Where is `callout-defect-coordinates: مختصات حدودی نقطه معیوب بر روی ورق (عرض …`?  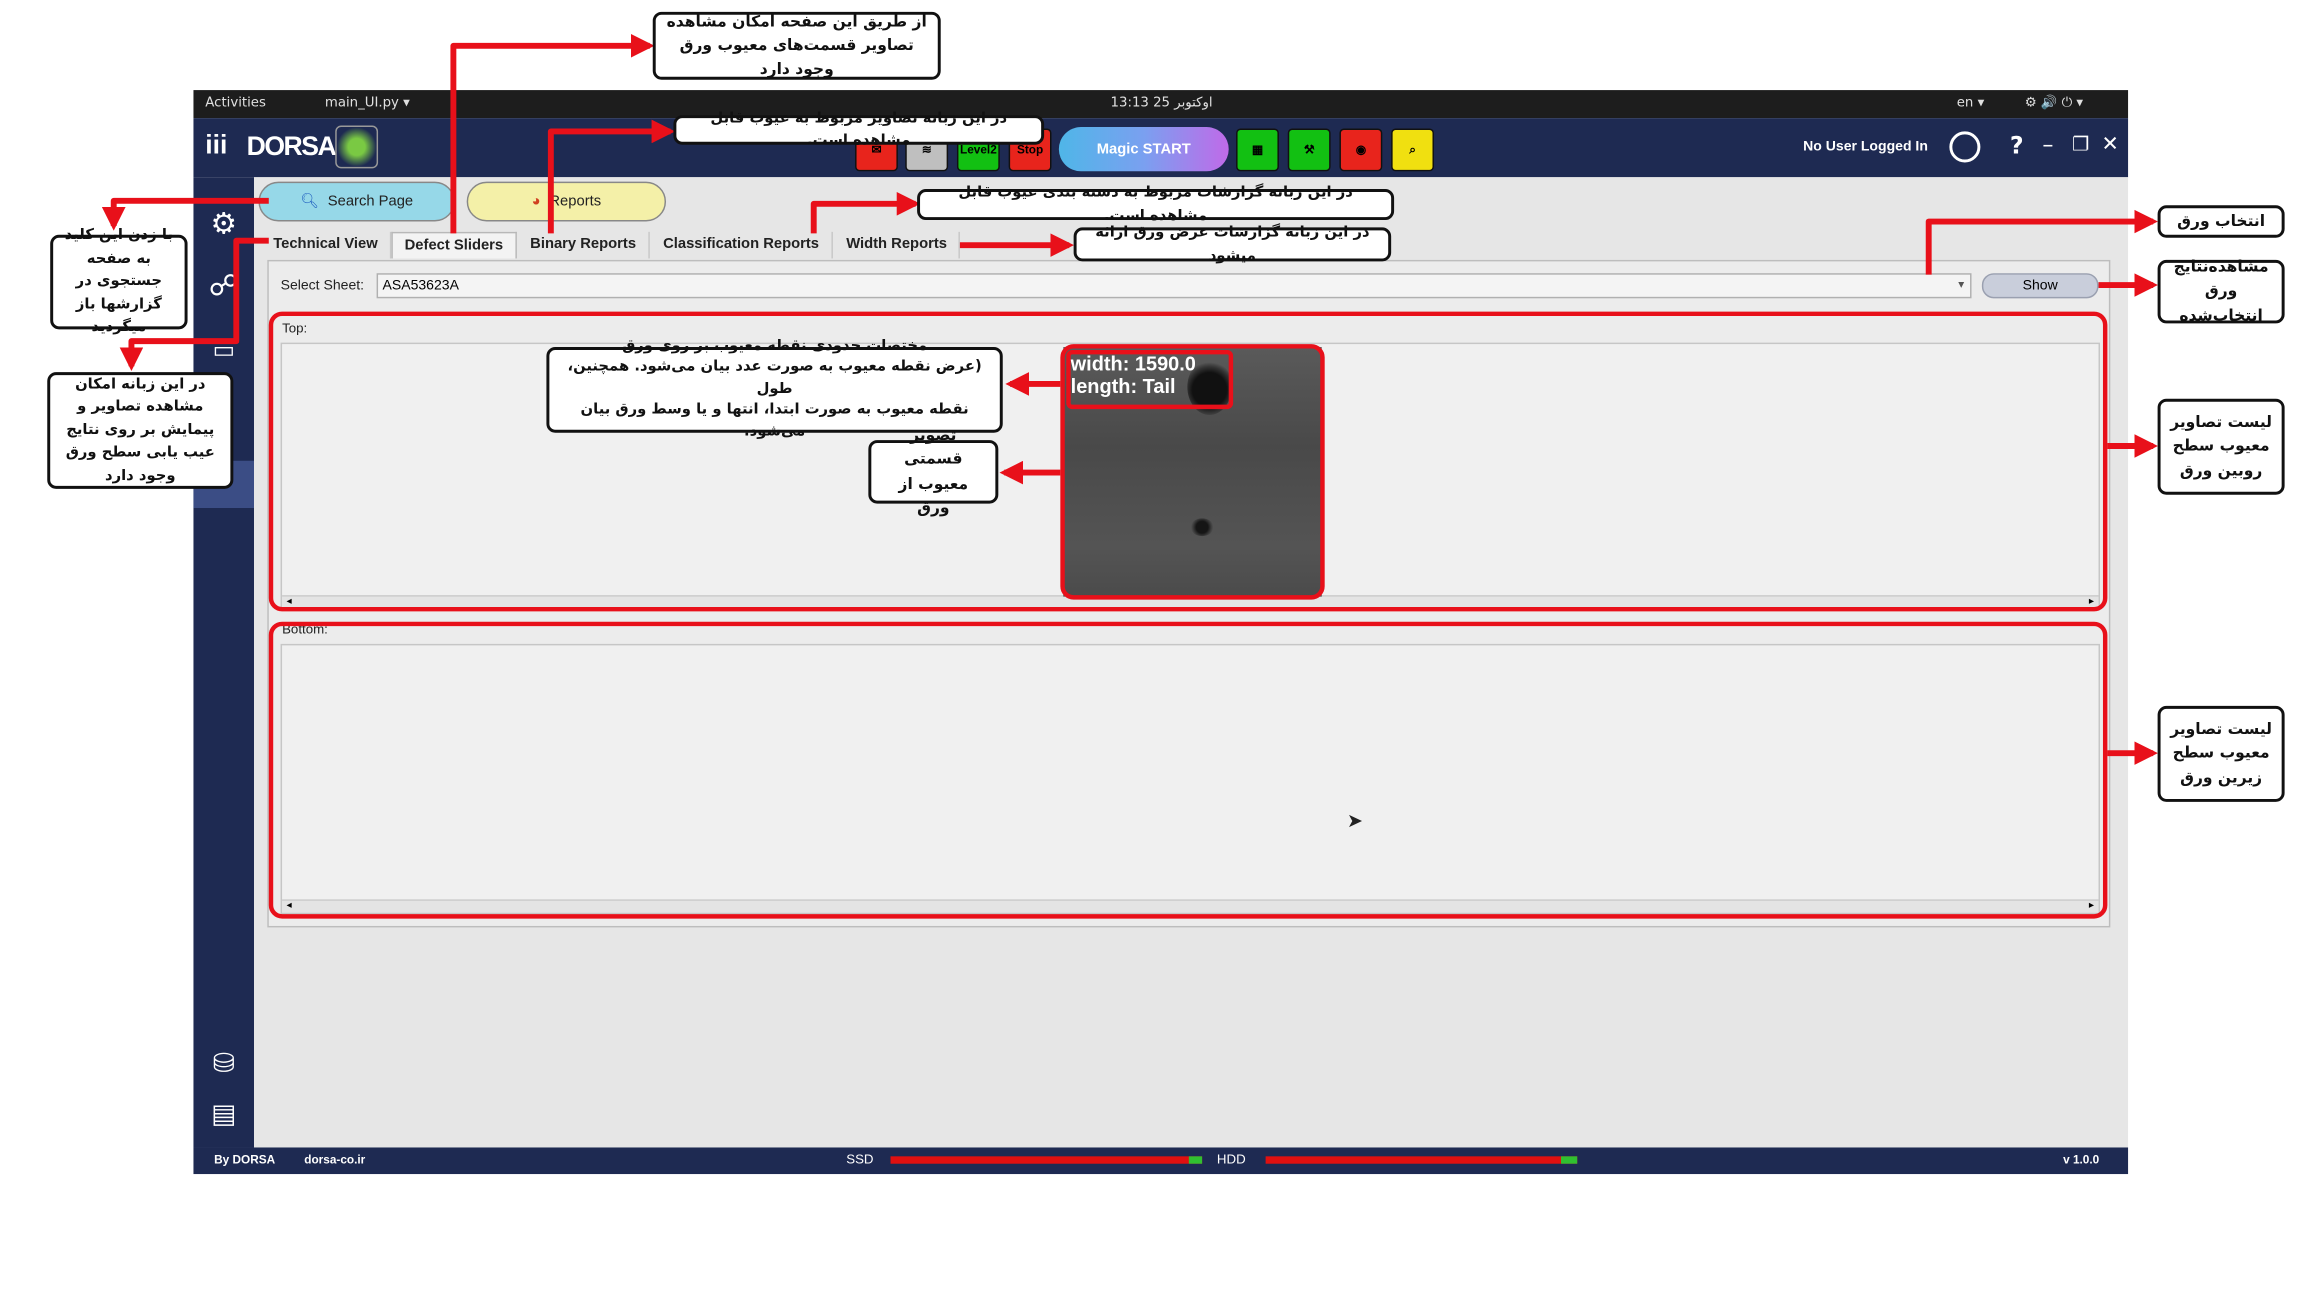
callout-defect-coordinates: مختصات حدودی نقطه معیوب بر روی ورق (عرض … is located at coordinates (774, 389).